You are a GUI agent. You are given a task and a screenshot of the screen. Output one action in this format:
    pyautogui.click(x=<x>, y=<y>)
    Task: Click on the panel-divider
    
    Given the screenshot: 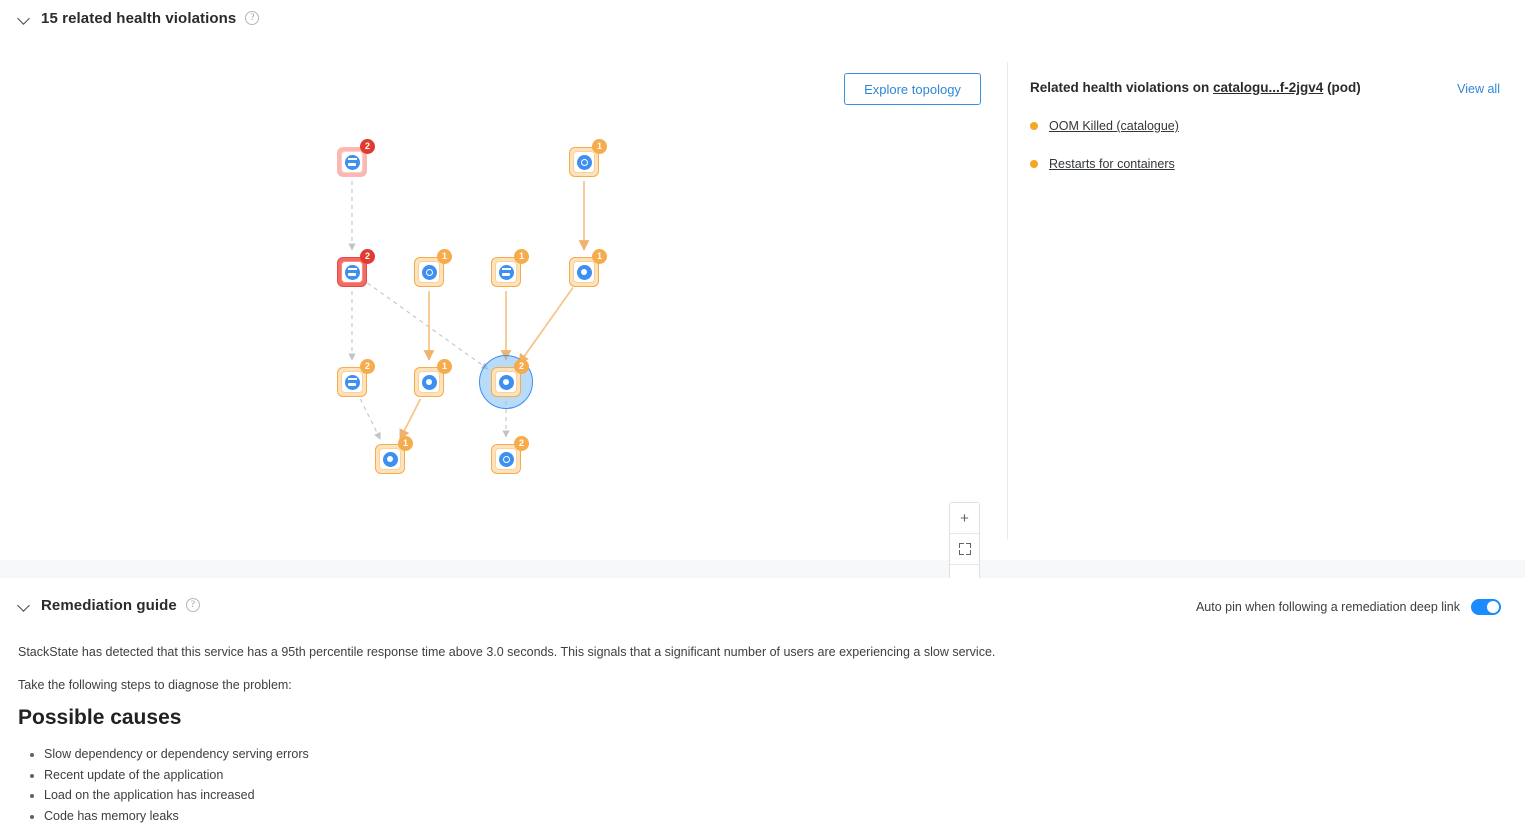 What is the action you would take?
    pyautogui.click(x=1007, y=301)
    